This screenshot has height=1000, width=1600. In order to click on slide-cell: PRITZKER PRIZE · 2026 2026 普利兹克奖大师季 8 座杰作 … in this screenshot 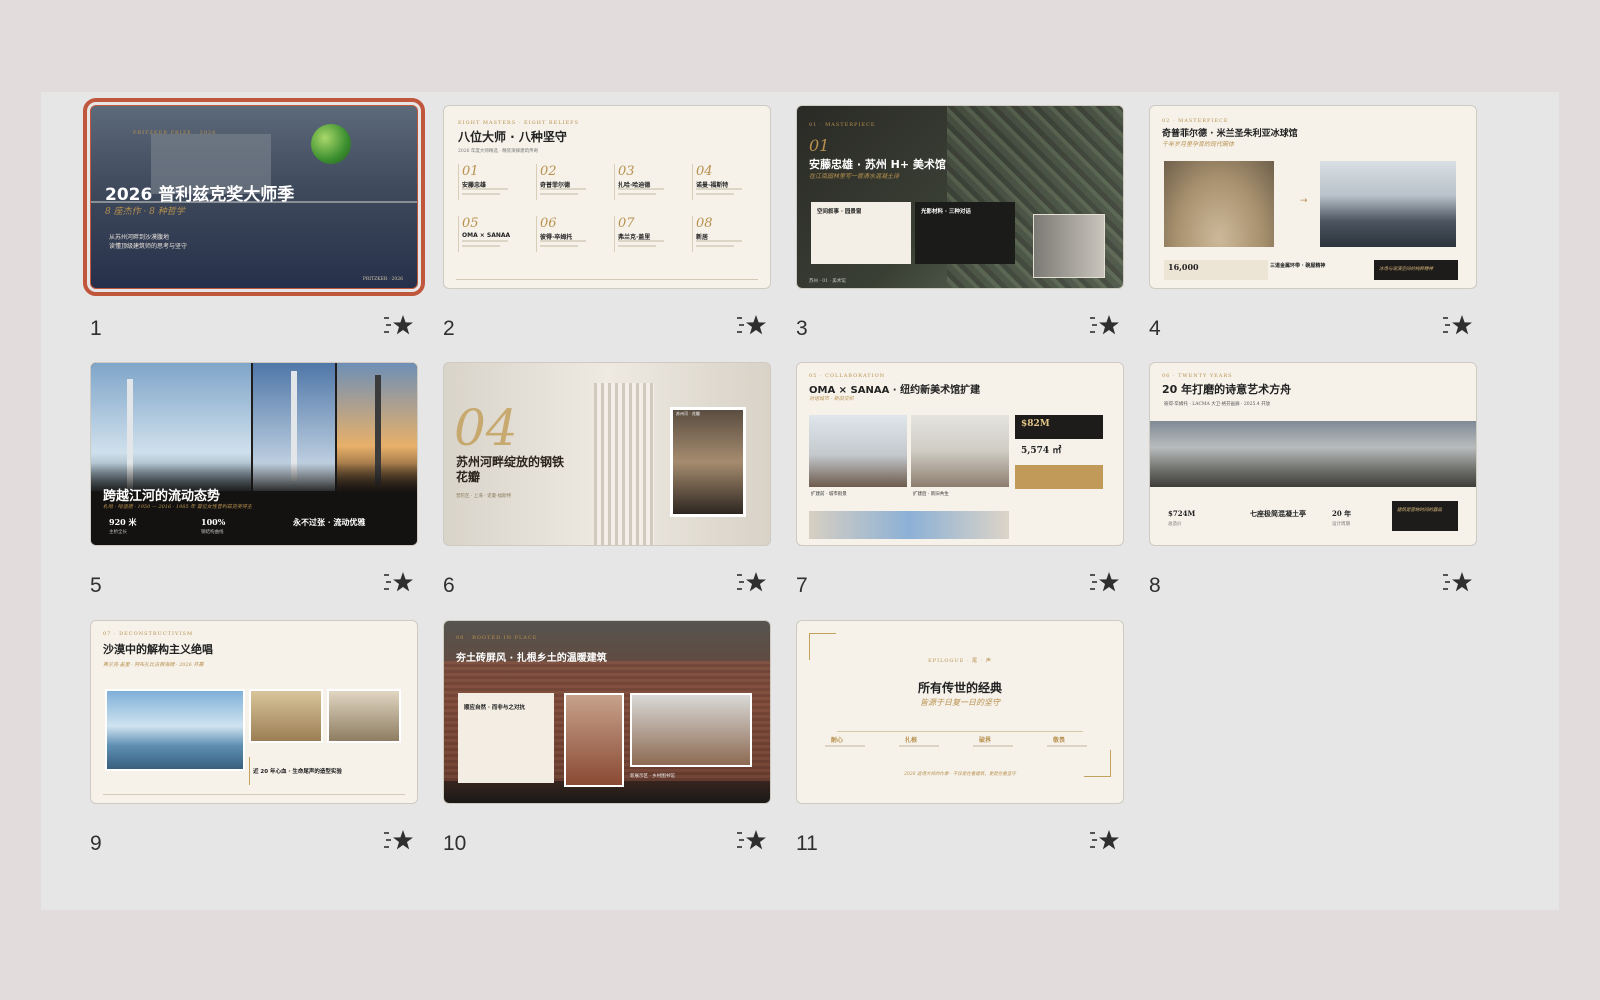, I will do `click(254, 221)`.